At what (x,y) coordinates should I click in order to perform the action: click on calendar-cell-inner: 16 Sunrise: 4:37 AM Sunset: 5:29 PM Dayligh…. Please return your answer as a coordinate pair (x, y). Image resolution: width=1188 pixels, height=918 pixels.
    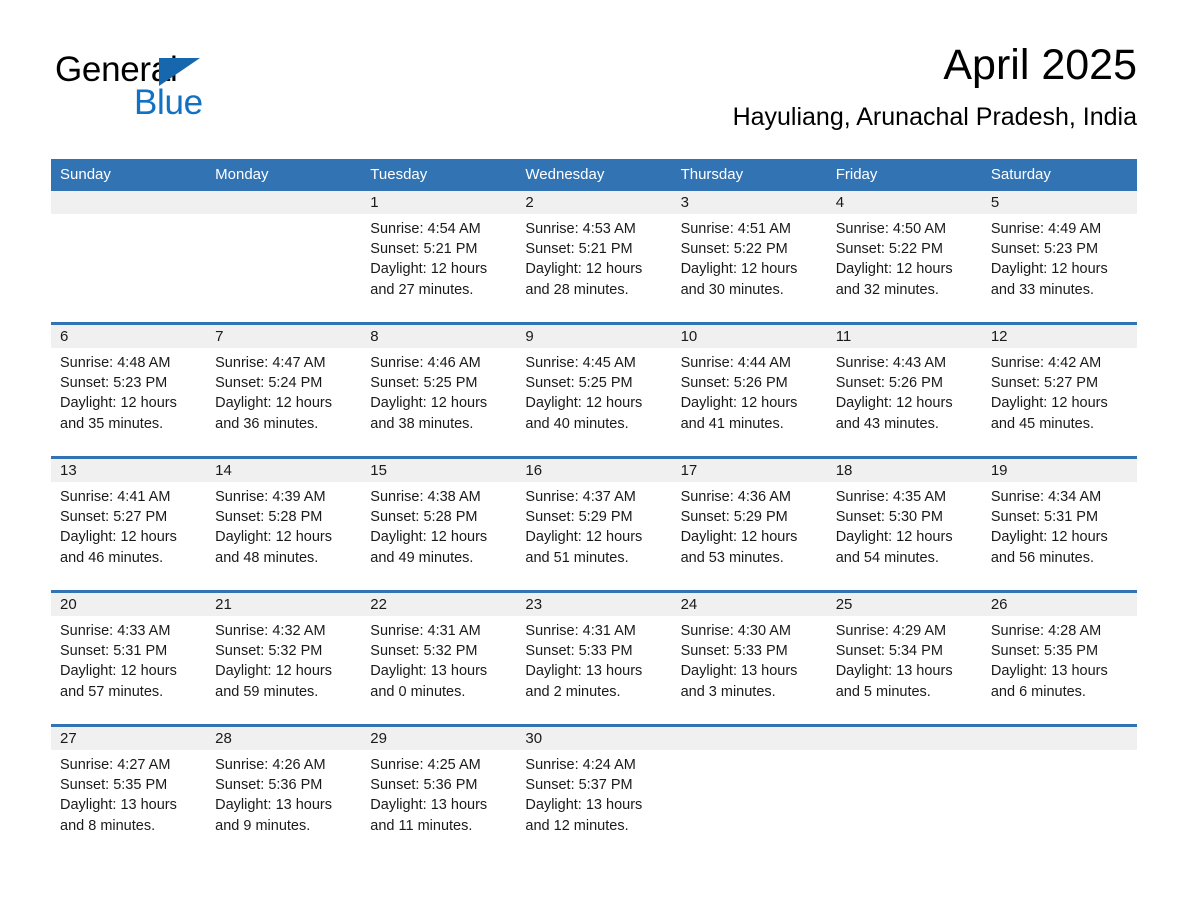
    Looking at the image, I should click on (594, 524).